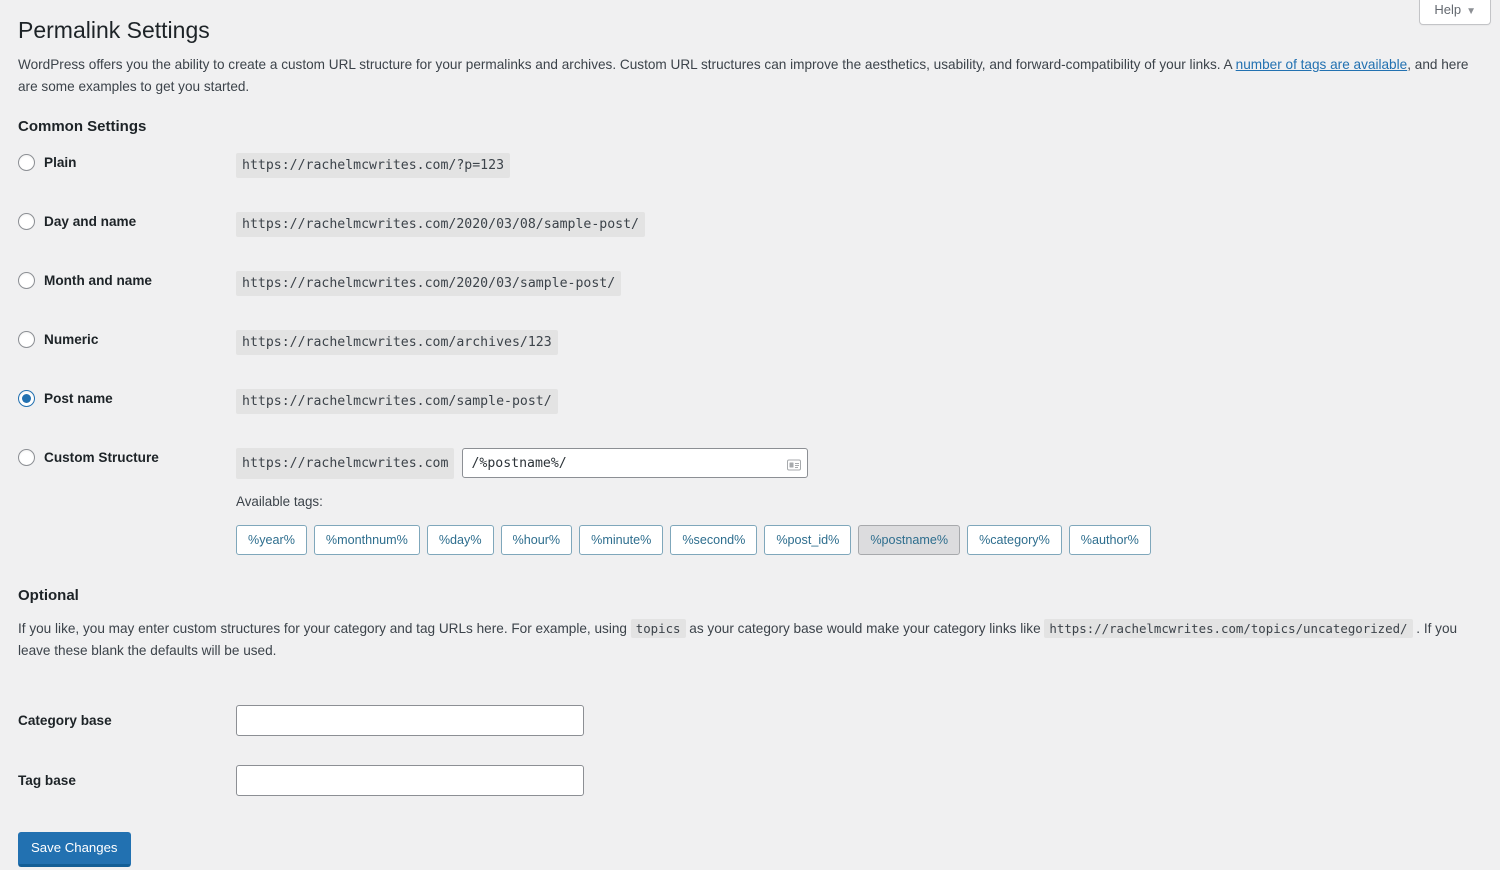  I want to click on table-row: Tag base, so click(301, 780).